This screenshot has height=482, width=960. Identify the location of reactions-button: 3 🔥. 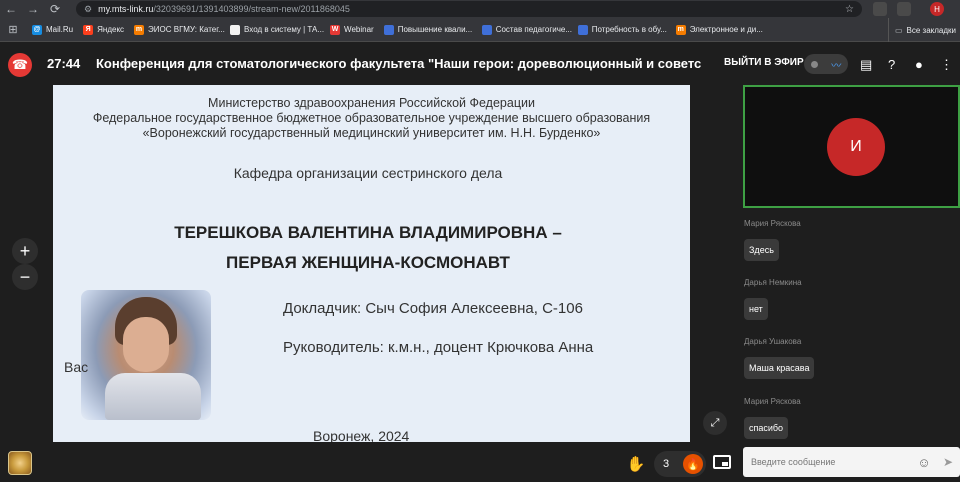
(680, 464).